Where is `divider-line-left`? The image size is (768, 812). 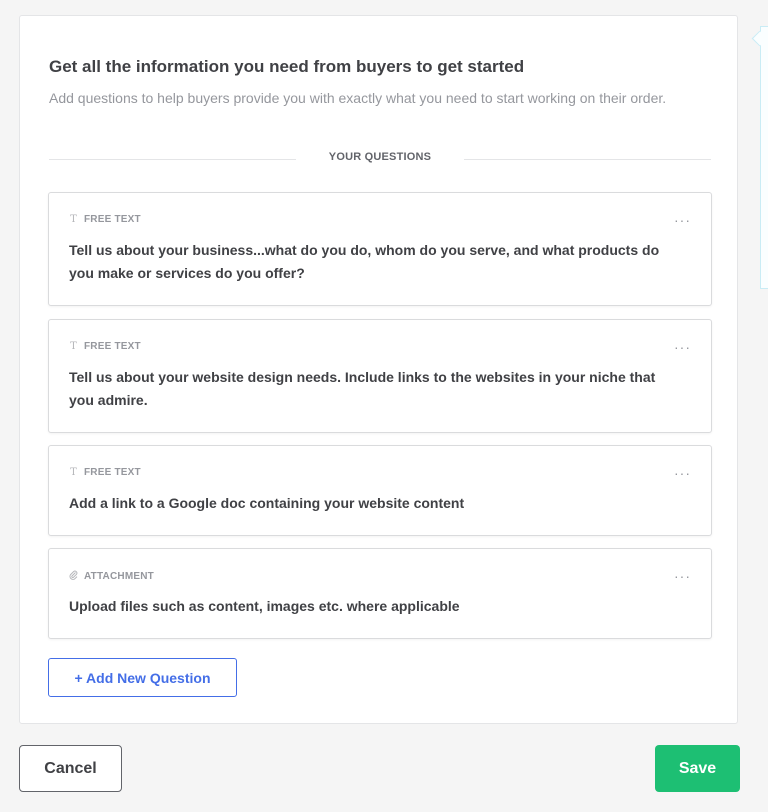 divider-line-left is located at coordinates (172, 159).